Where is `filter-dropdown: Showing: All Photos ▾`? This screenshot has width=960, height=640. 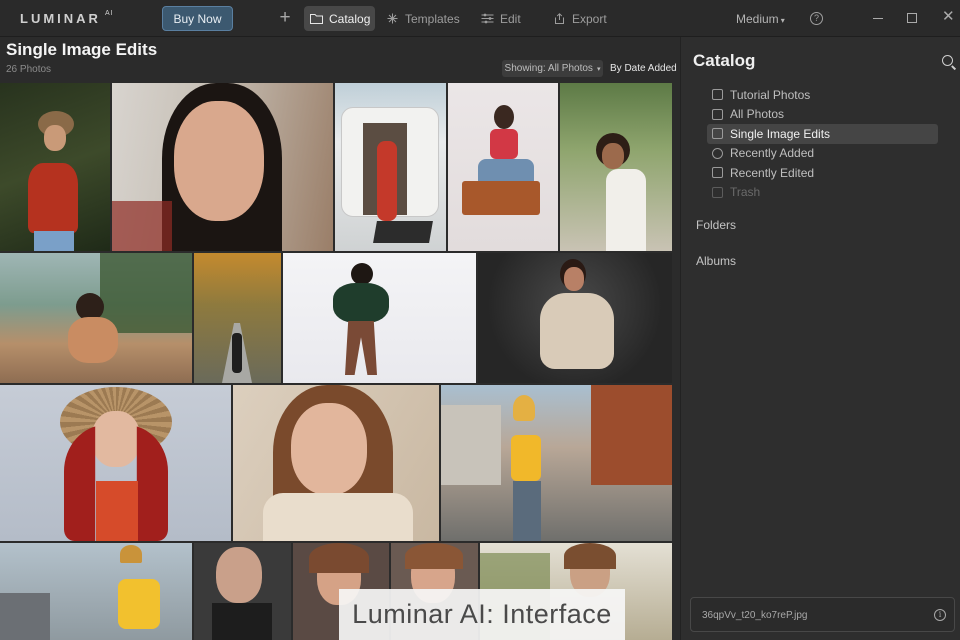
filter-dropdown: Showing: All Photos ▾ is located at coordinates (552, 68).